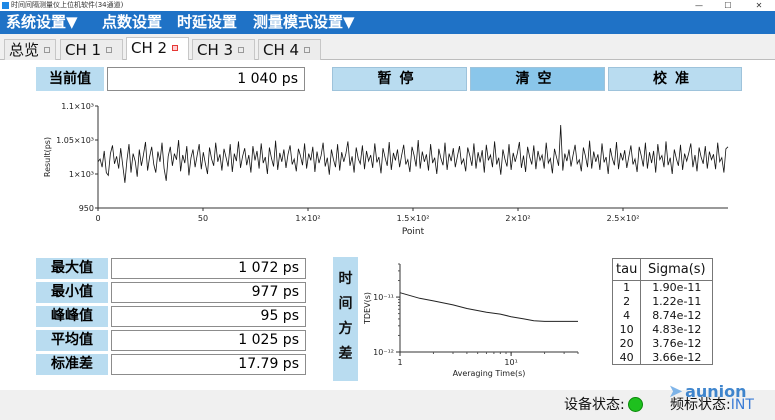 This screenshot has height=420, width=775. What do you see at coordinates (728, 5) in the screenshot?
I see `maximize-button: ☐` at bounding box center [728, 5].